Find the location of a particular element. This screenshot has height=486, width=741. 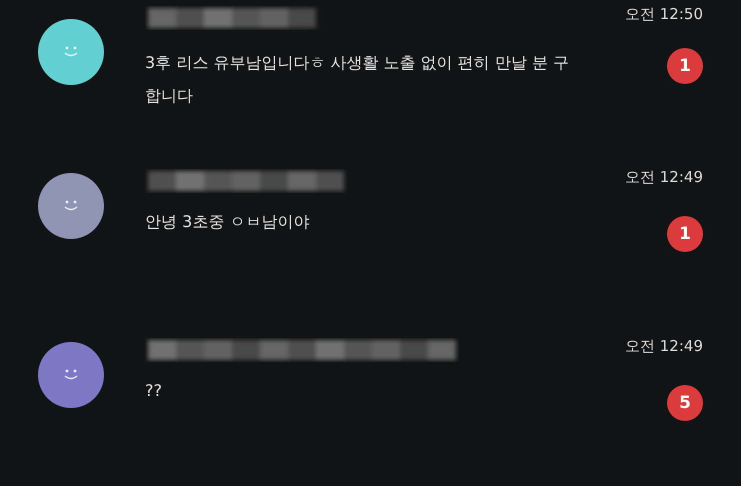

message-preview: 안녕 3초중 ㅇㅂ남이야 is located at coordinates (227, 222).